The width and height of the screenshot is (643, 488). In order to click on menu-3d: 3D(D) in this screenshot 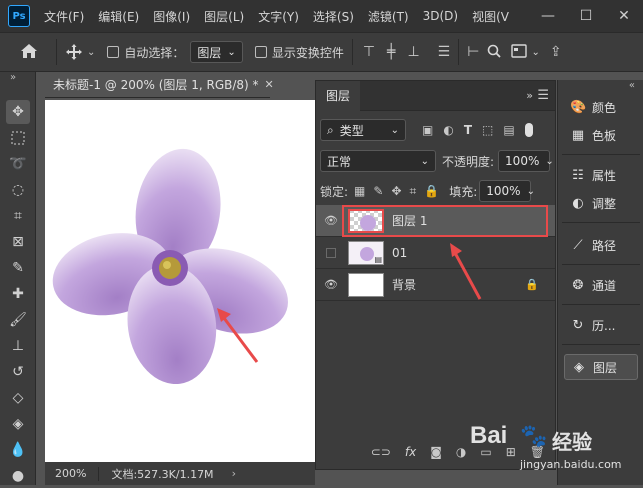, I will do `click(440, 16)`.